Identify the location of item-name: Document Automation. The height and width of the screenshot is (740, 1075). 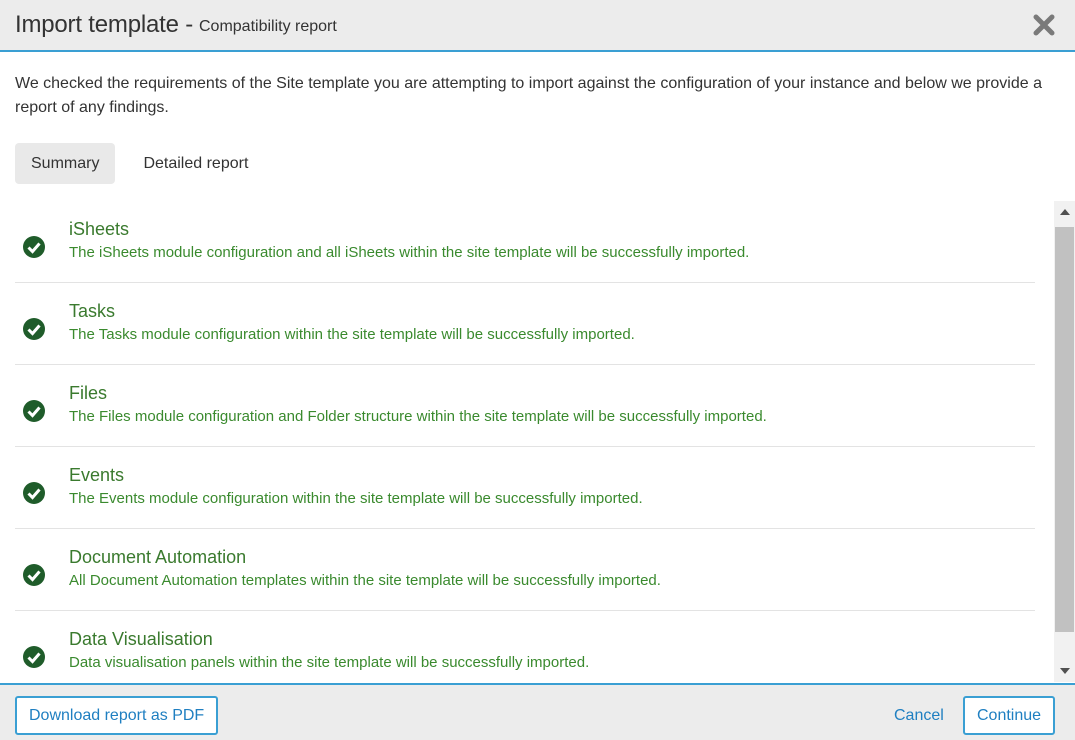
(158, 557).